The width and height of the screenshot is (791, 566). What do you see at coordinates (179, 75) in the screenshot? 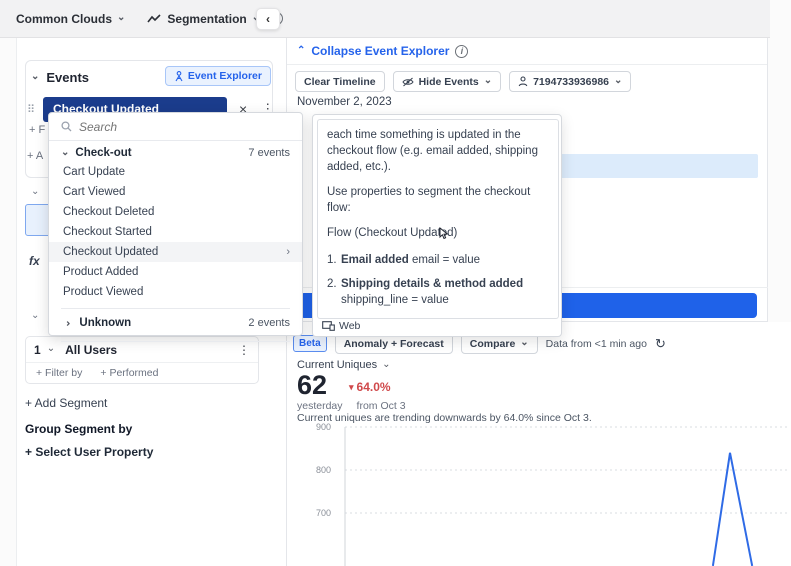
I see `explorer-person-icon` at bounding box center [179, 75].